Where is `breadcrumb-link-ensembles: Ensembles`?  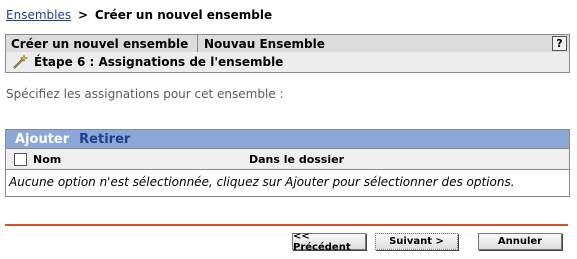
breadcrumb-link-ensembles: Ensembles is located at coordinates (38, 15).